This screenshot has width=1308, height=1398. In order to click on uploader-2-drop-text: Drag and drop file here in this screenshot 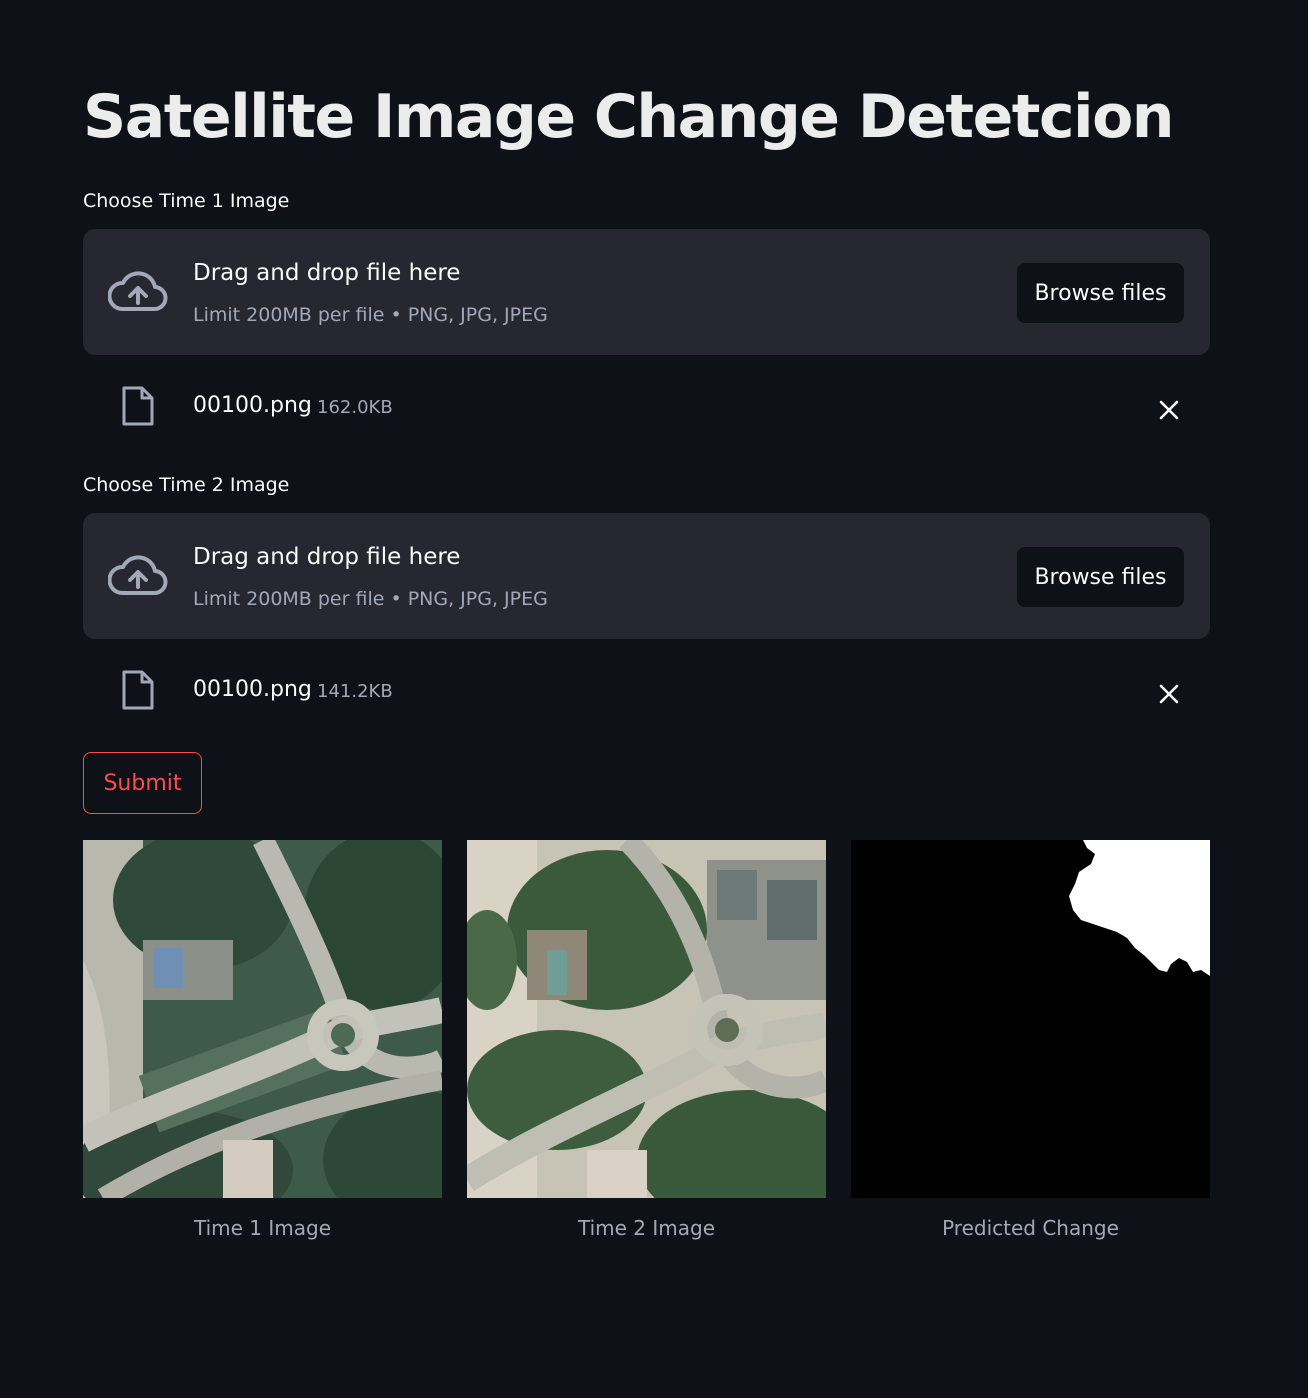, I will do `click(327, 557)`.